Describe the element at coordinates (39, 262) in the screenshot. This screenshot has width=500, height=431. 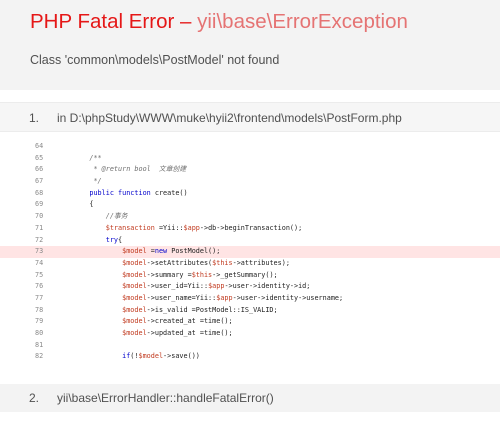
I see `line-number: 74` at that location.